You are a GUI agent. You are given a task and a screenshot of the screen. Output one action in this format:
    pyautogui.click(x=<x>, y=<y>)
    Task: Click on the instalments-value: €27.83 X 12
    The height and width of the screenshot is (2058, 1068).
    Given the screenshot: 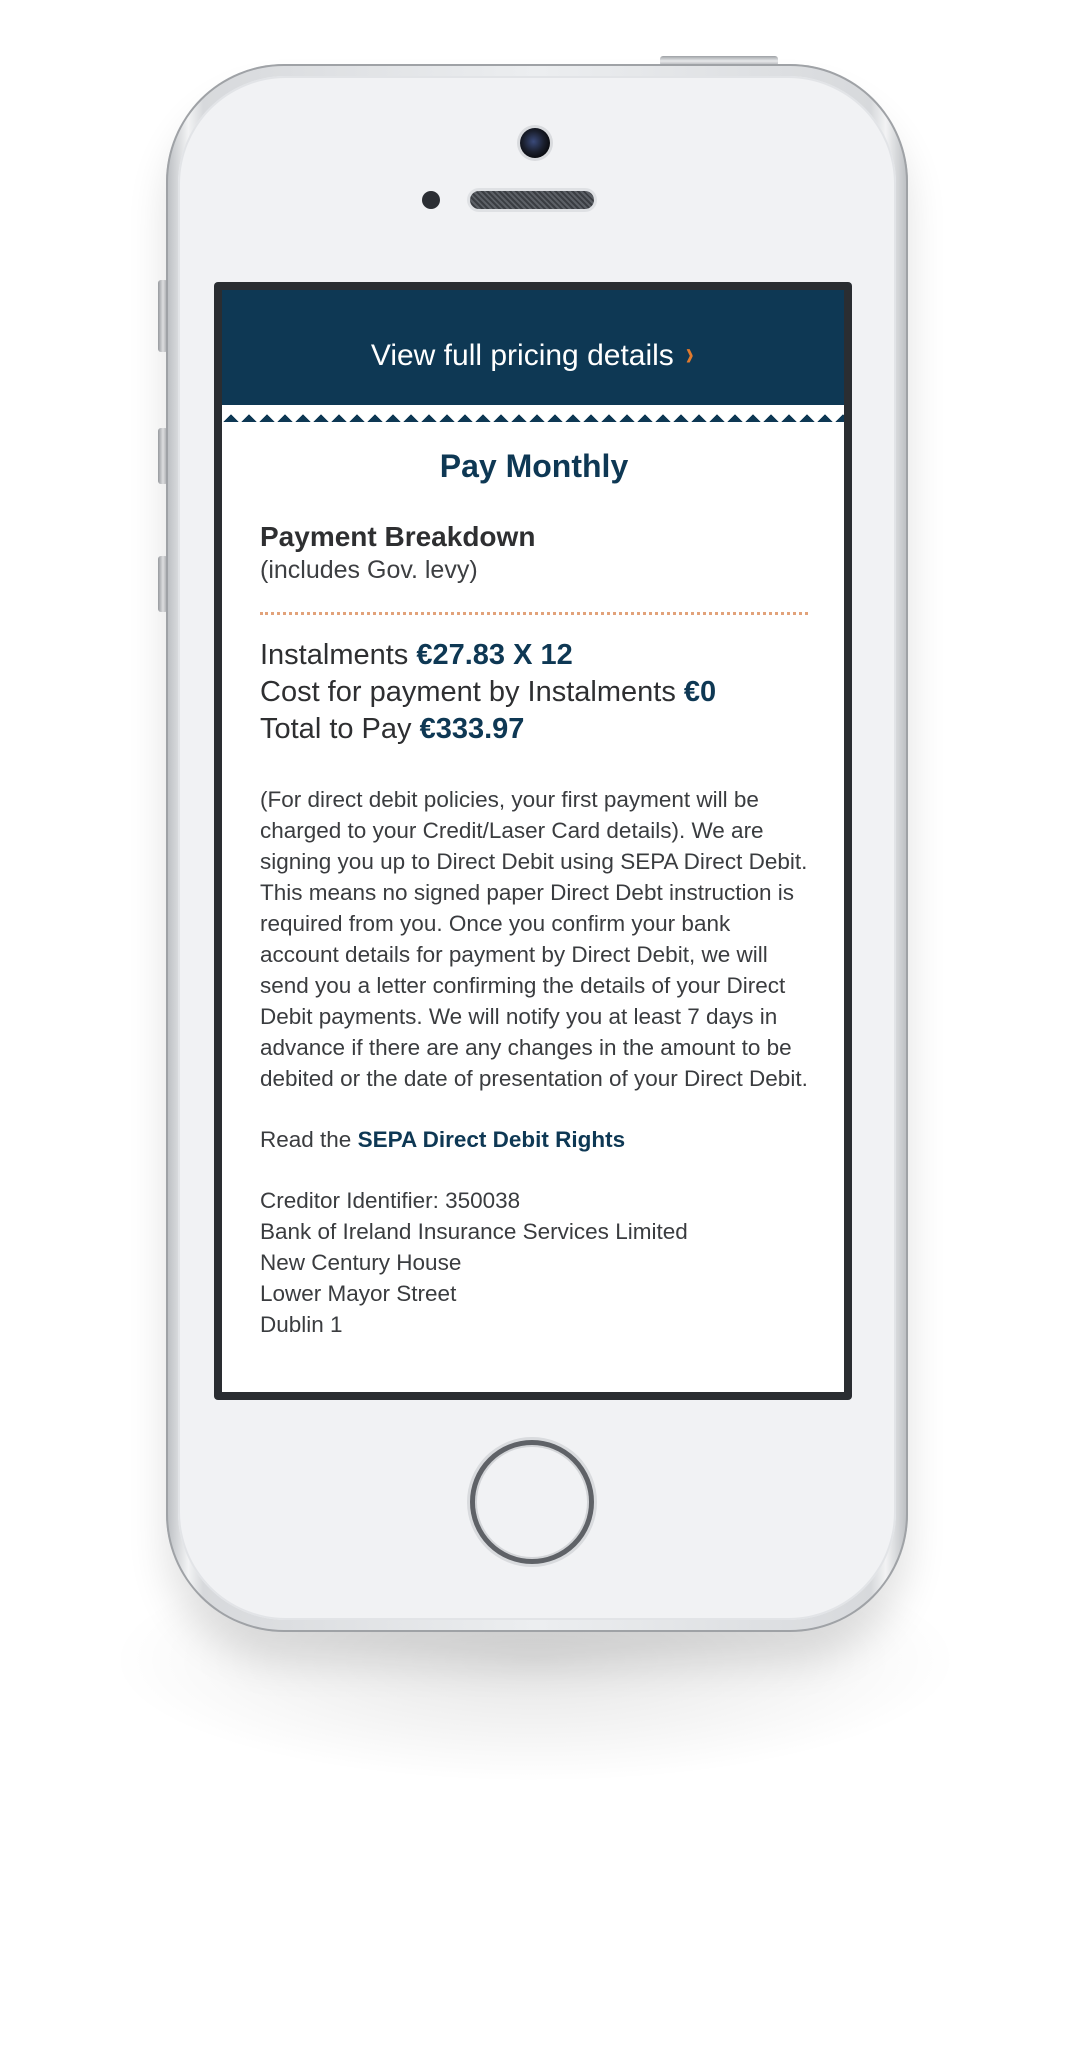 What is the action you would take?
    pyautogui.click(x=494, y=655)
    